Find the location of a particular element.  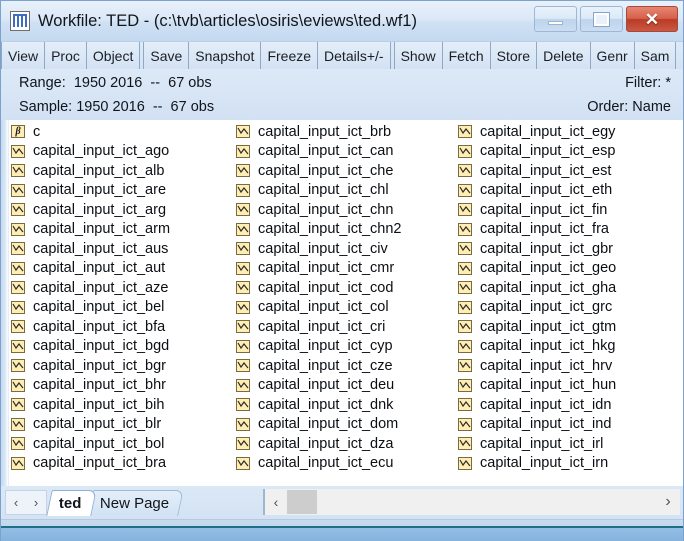

object-list-item: capital_input_ict_cod is located at coordinates (343, 288).